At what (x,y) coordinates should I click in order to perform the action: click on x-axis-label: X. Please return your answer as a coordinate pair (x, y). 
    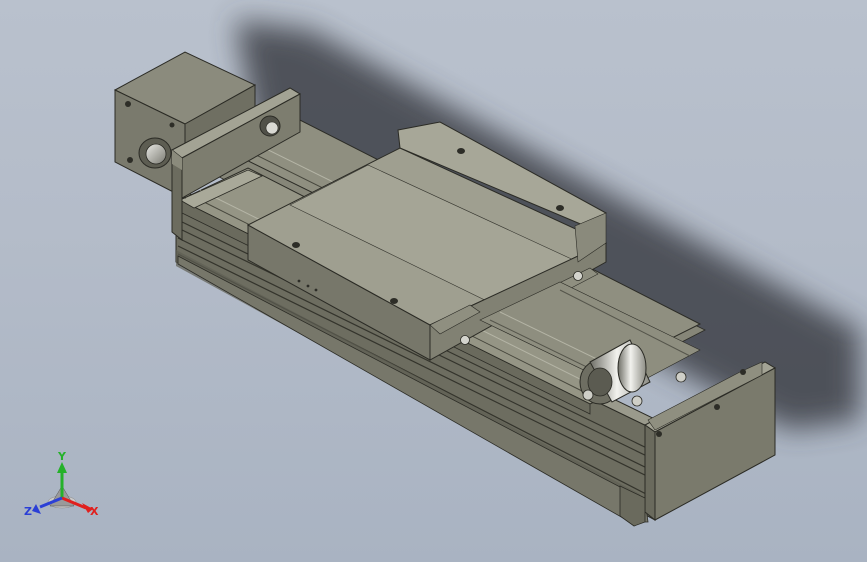
    Looking at the image, I should click on (94, 511).